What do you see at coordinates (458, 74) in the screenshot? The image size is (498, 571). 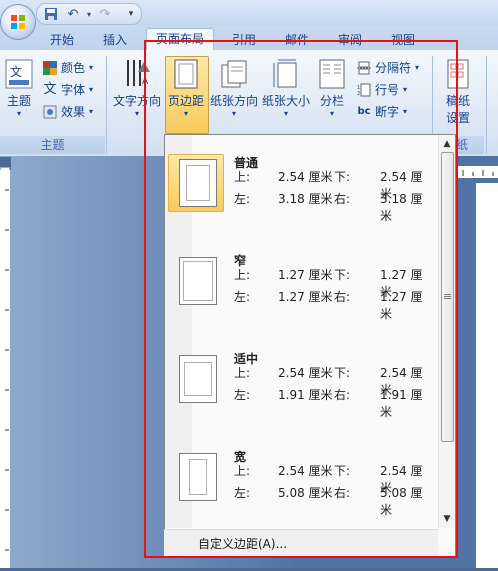 I see `draft-paper-icon` at bounding box center [458, 74].